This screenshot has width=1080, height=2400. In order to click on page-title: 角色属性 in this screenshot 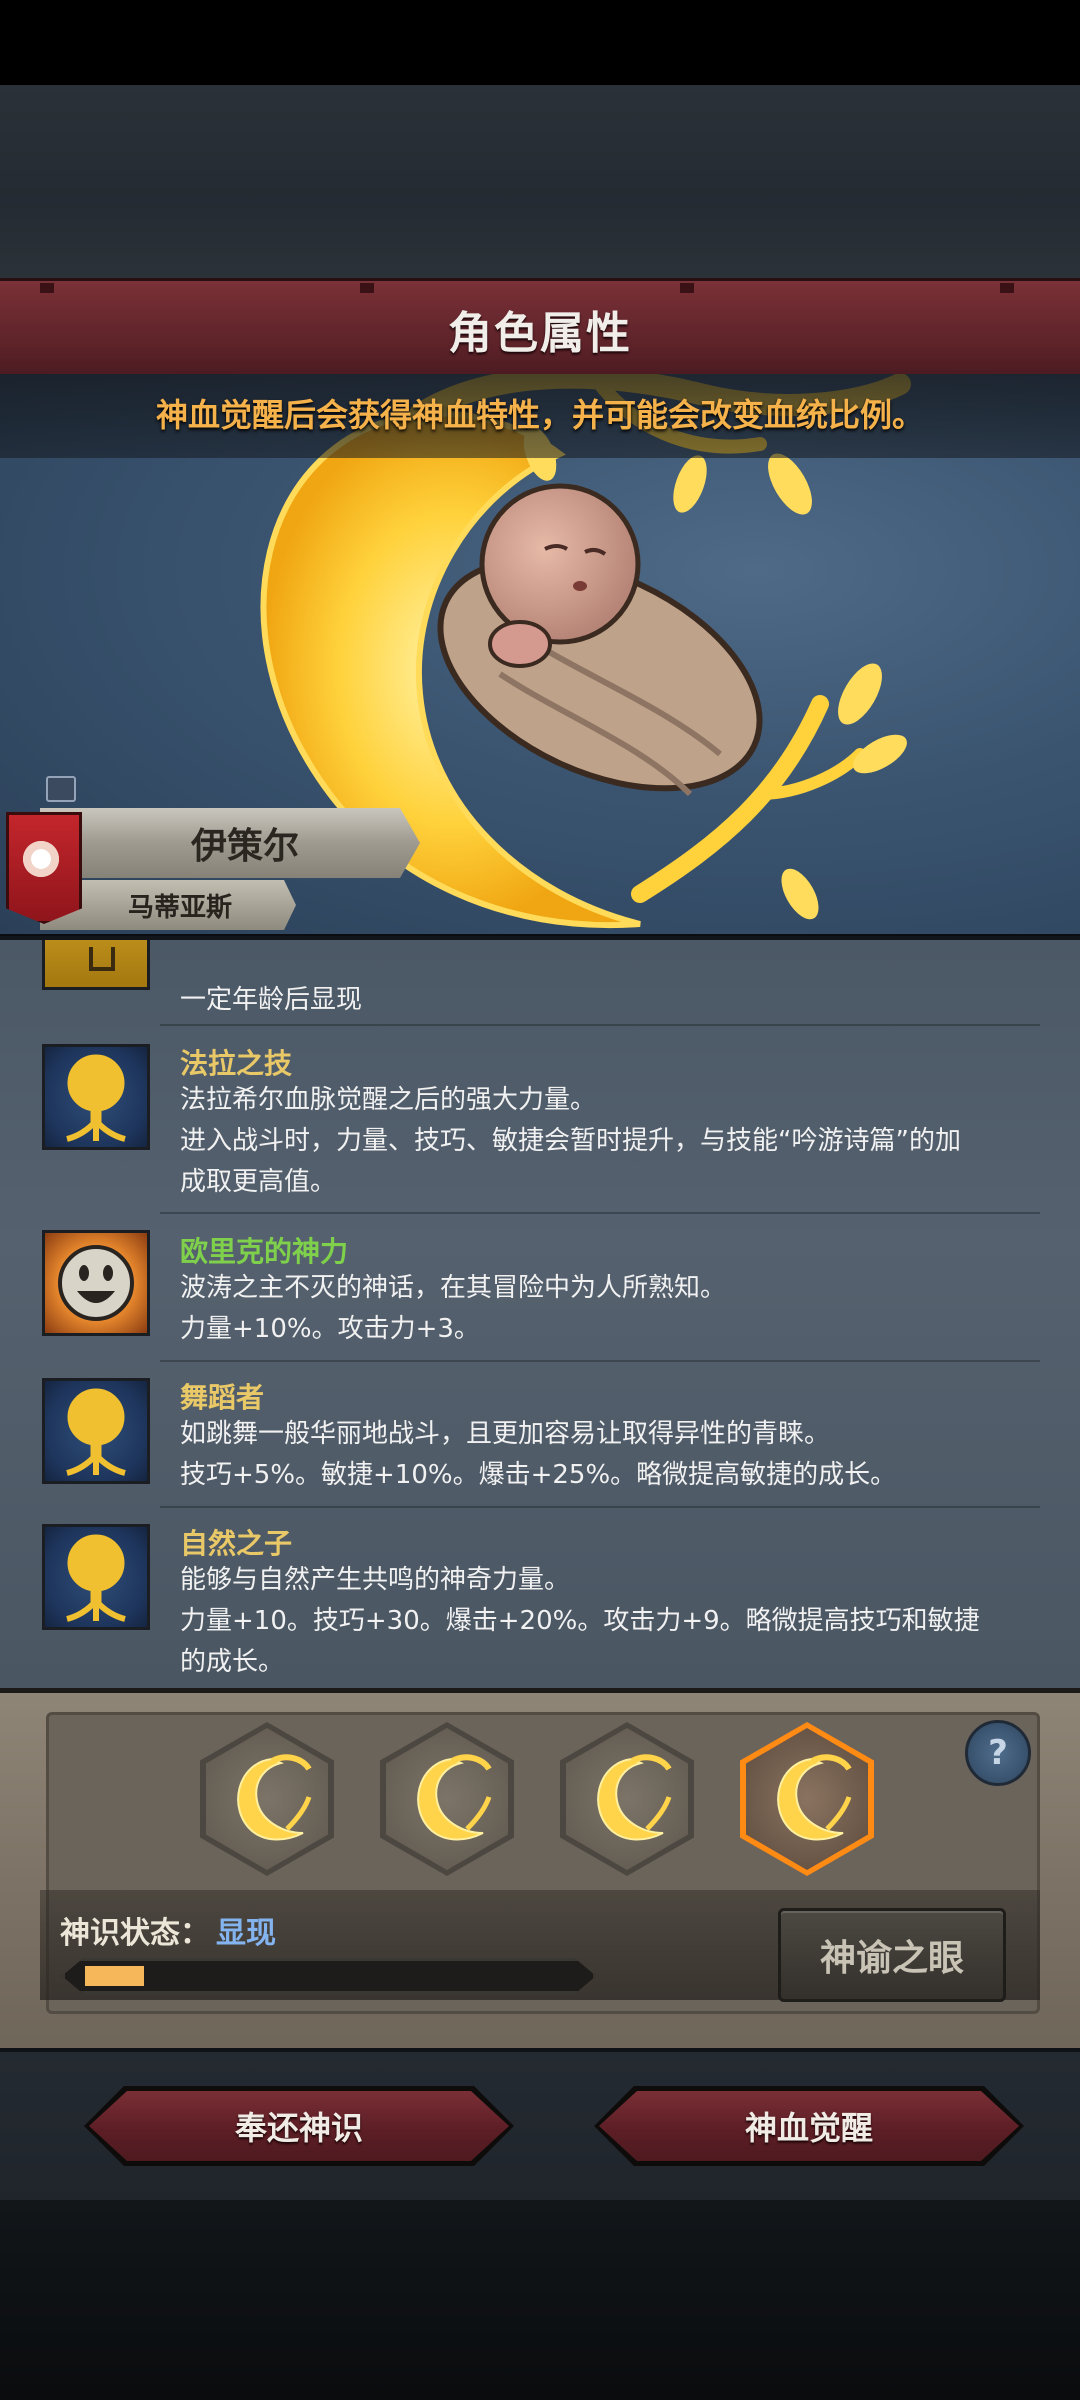, I will do `click(540, 333)`.